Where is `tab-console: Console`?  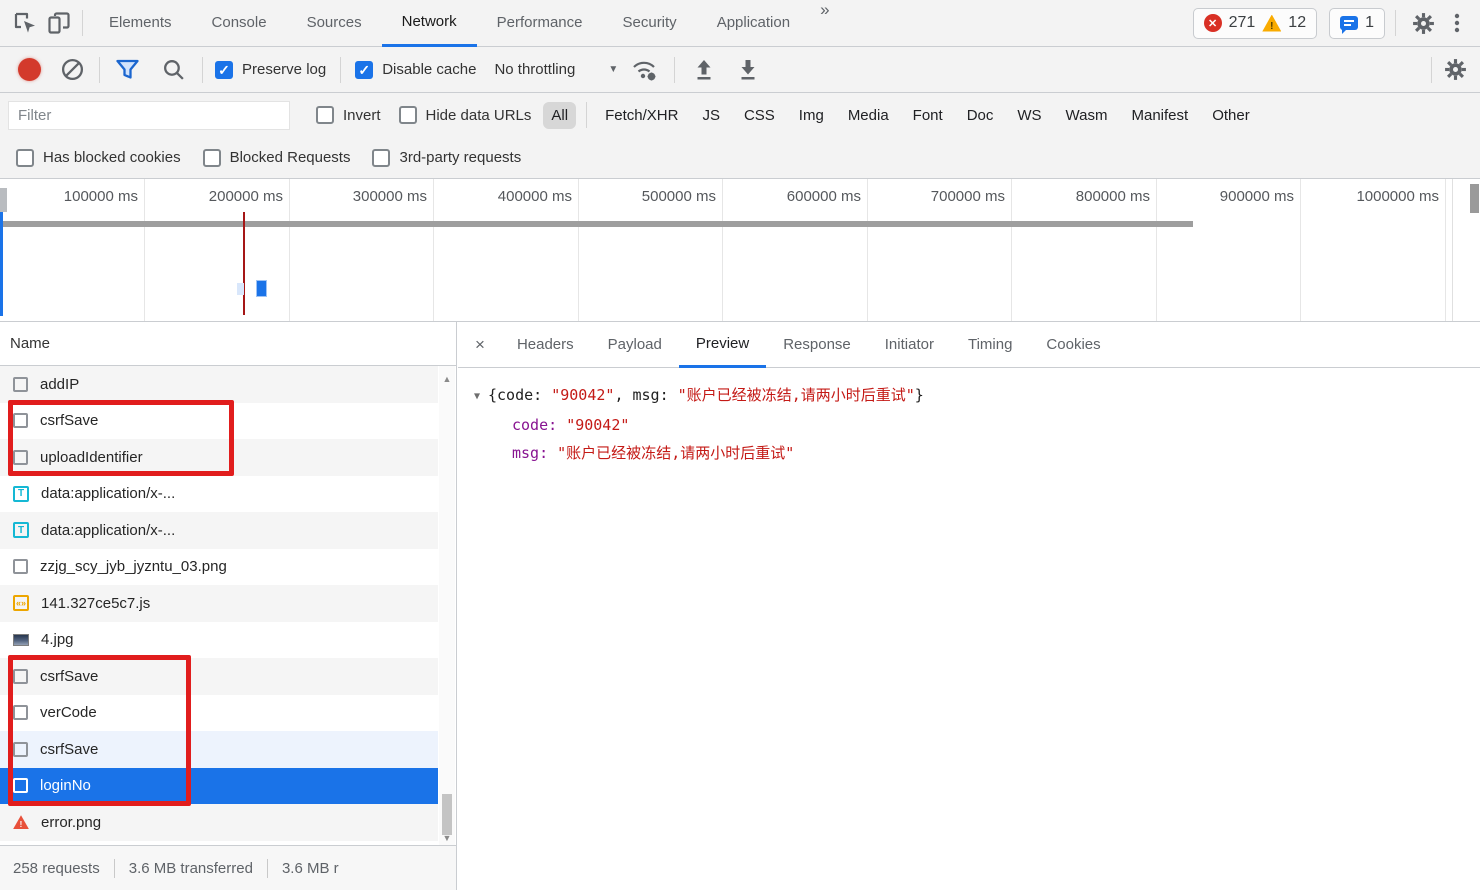
tab-console: Console is located at coordinates (239, 23).